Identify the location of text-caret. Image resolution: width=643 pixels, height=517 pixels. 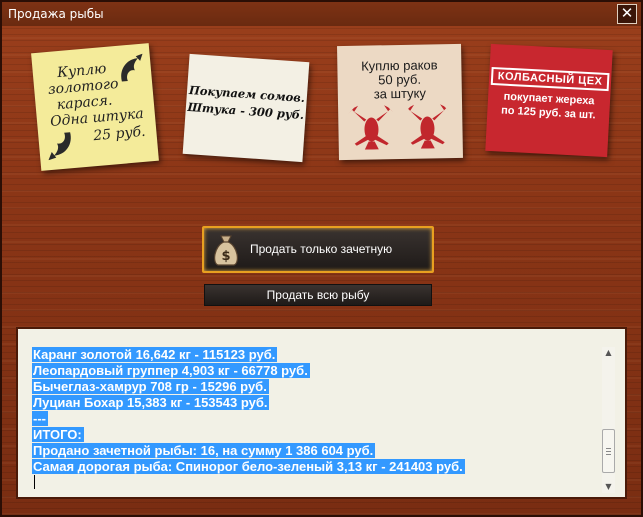
(34, 482).